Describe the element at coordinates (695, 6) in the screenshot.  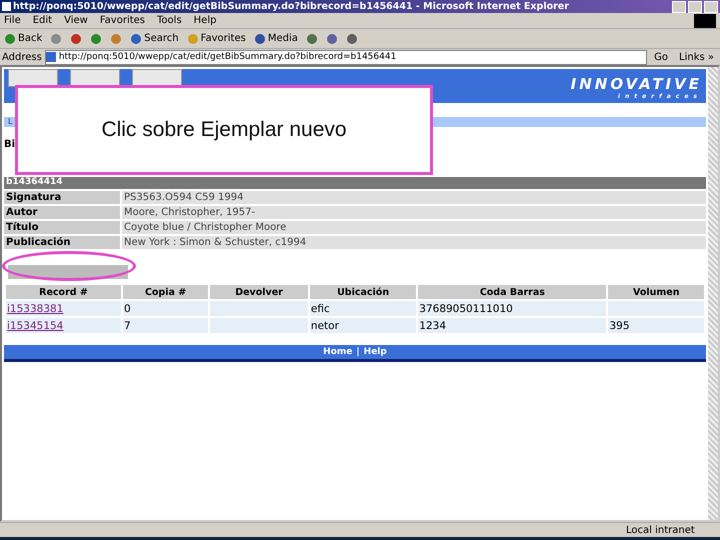
I see `maximize-button` at that location.